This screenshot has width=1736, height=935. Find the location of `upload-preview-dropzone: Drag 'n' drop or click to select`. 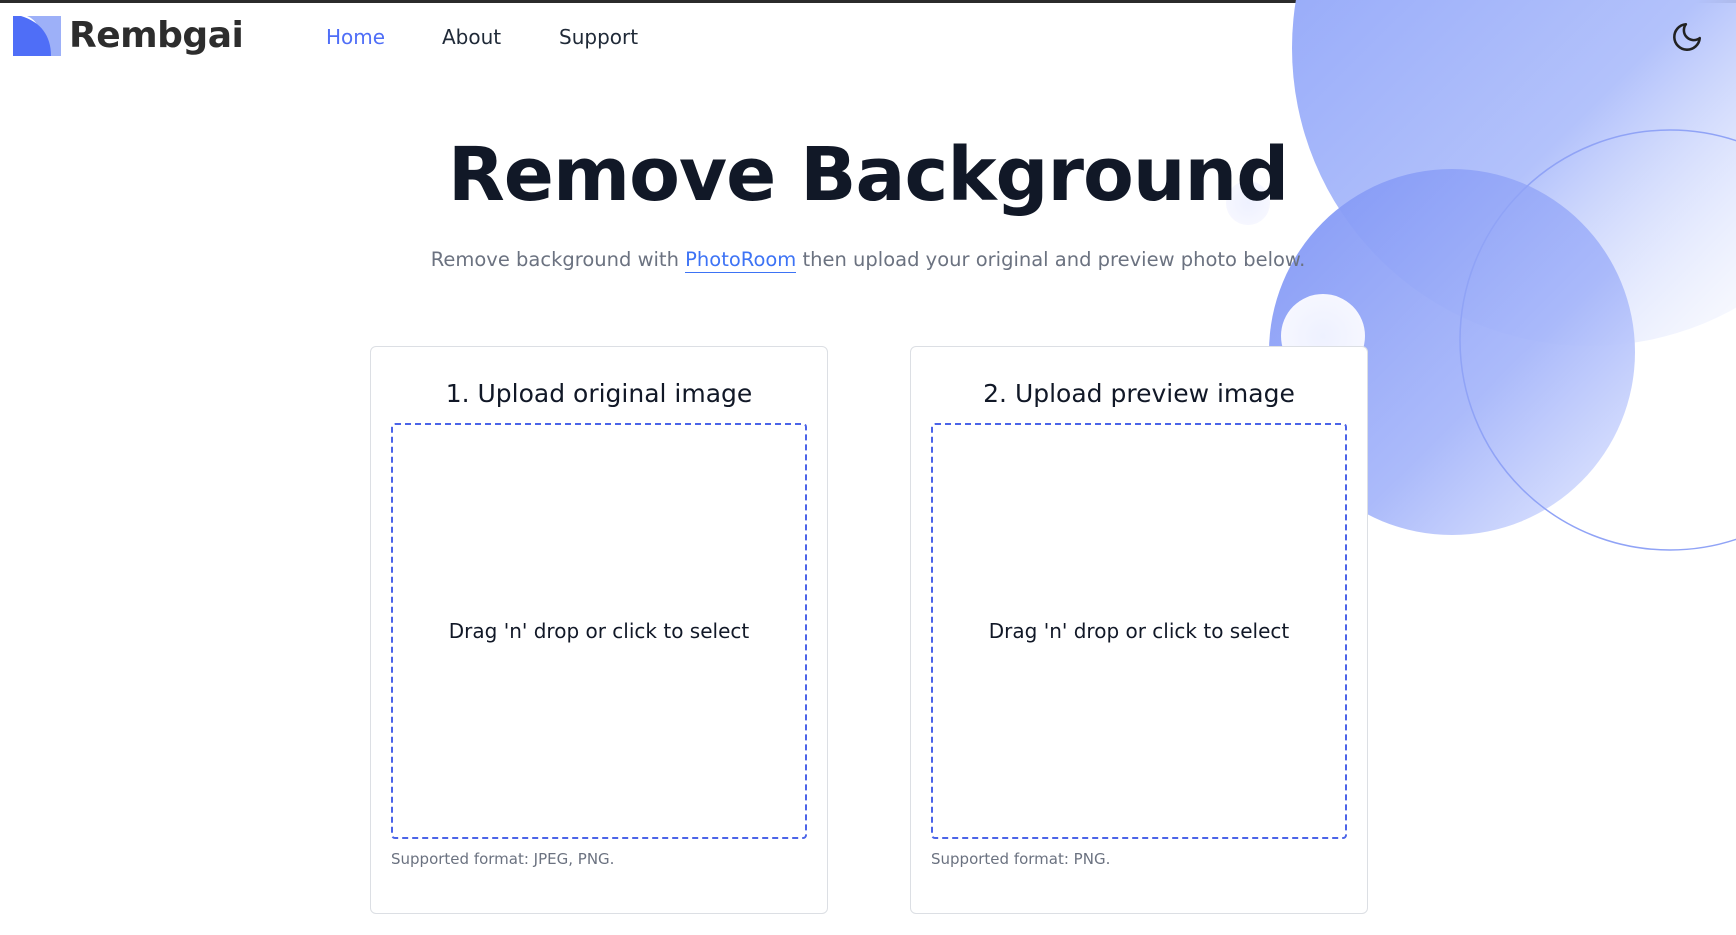

upload-preview-dropzone: Drag 'n' drop or click to select is located at coordinates (1139, 631).